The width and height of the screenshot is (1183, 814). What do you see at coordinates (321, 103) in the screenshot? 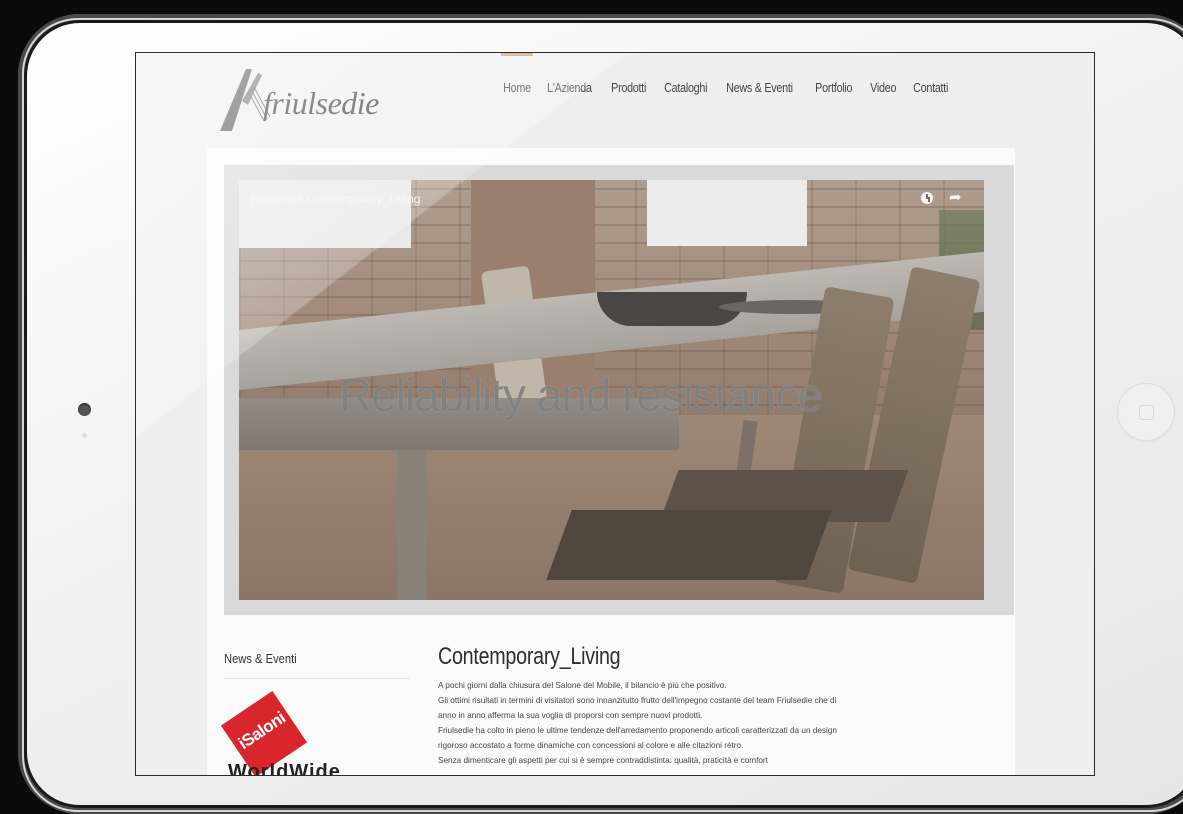
I see `logo-text: friulsedie` at bounding box center [321, 103].